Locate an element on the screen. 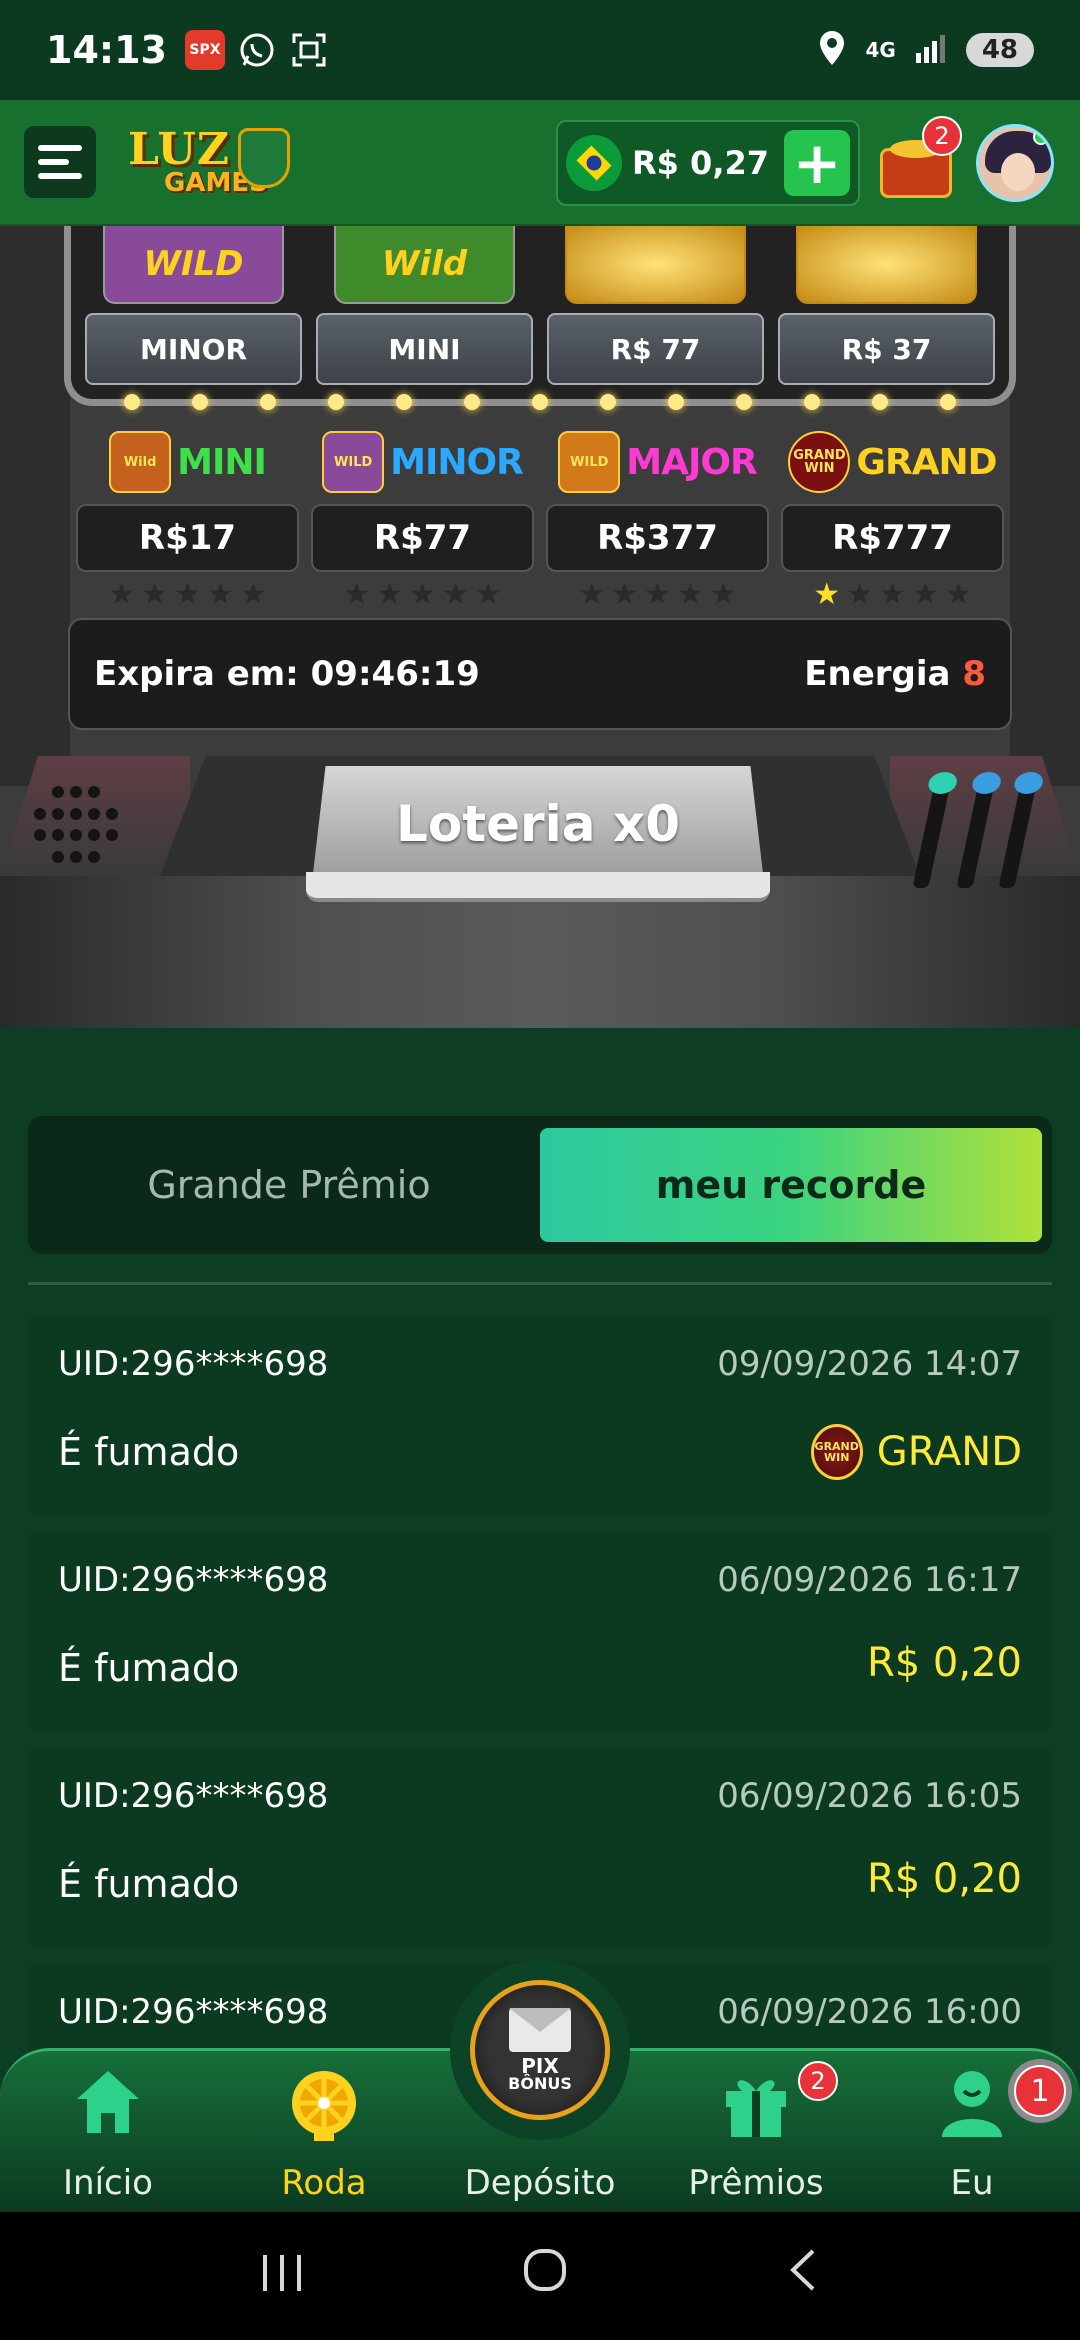 The width and height of the screenshot is (1080, 2340). jackpot-value: R$77 is located at coordinates (422, 538).